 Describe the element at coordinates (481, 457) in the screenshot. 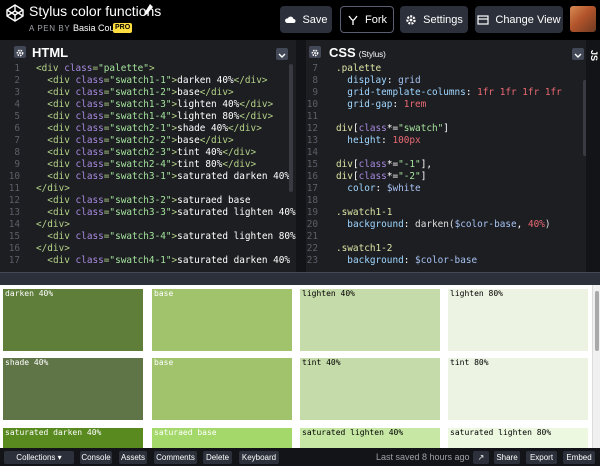

I see `open-external-button: ↗` at that location.